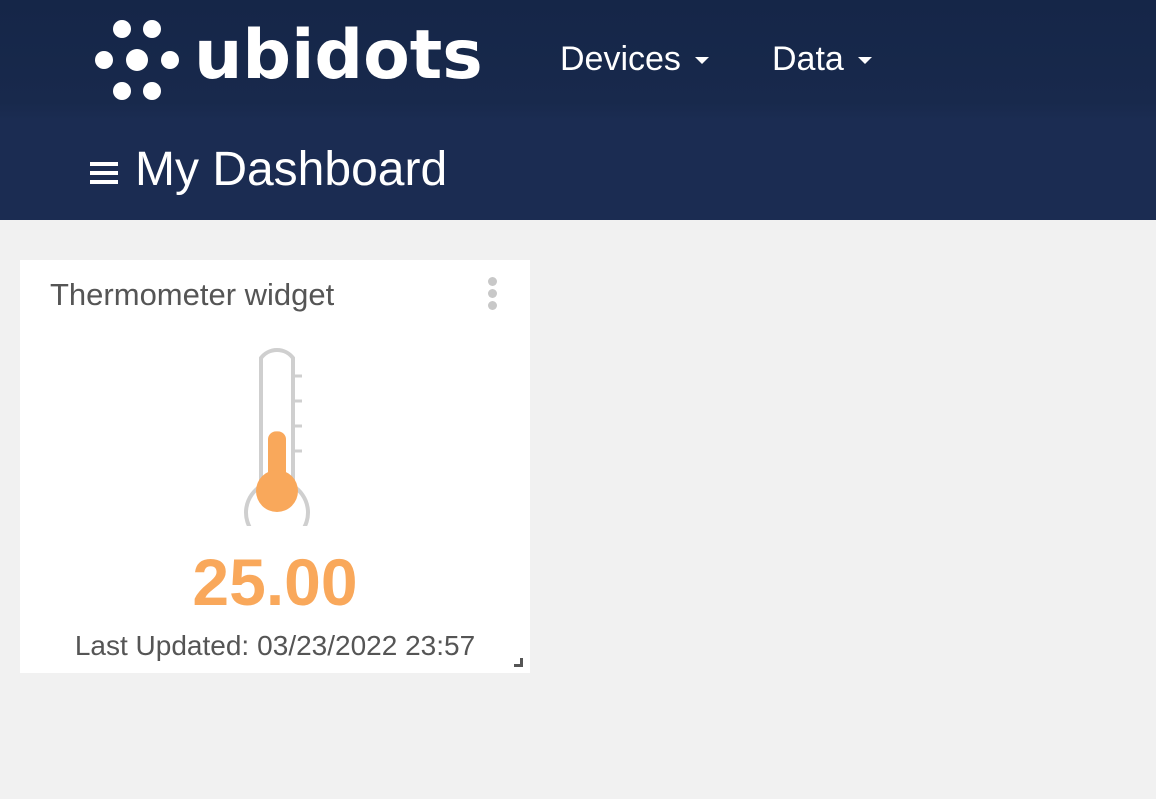  Describe the element at coordinates (338, 55) in the screenshot. I see `brand-name: ubidots` at that location.